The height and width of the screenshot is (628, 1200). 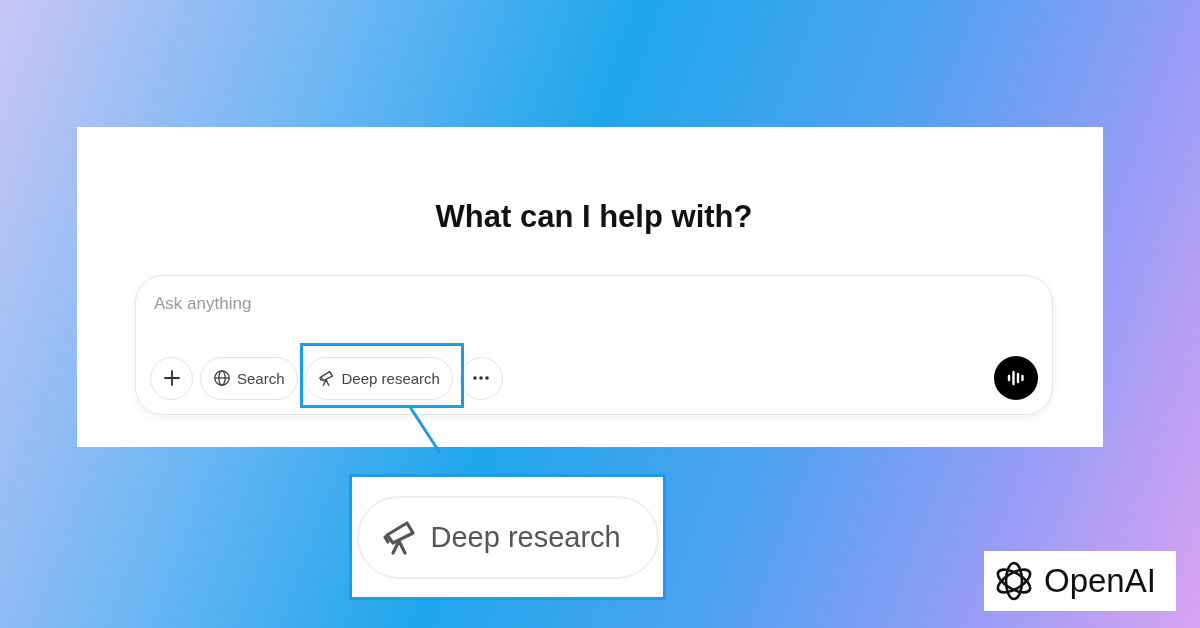 I want to click on globe-icon, so click(x=222, y=378).